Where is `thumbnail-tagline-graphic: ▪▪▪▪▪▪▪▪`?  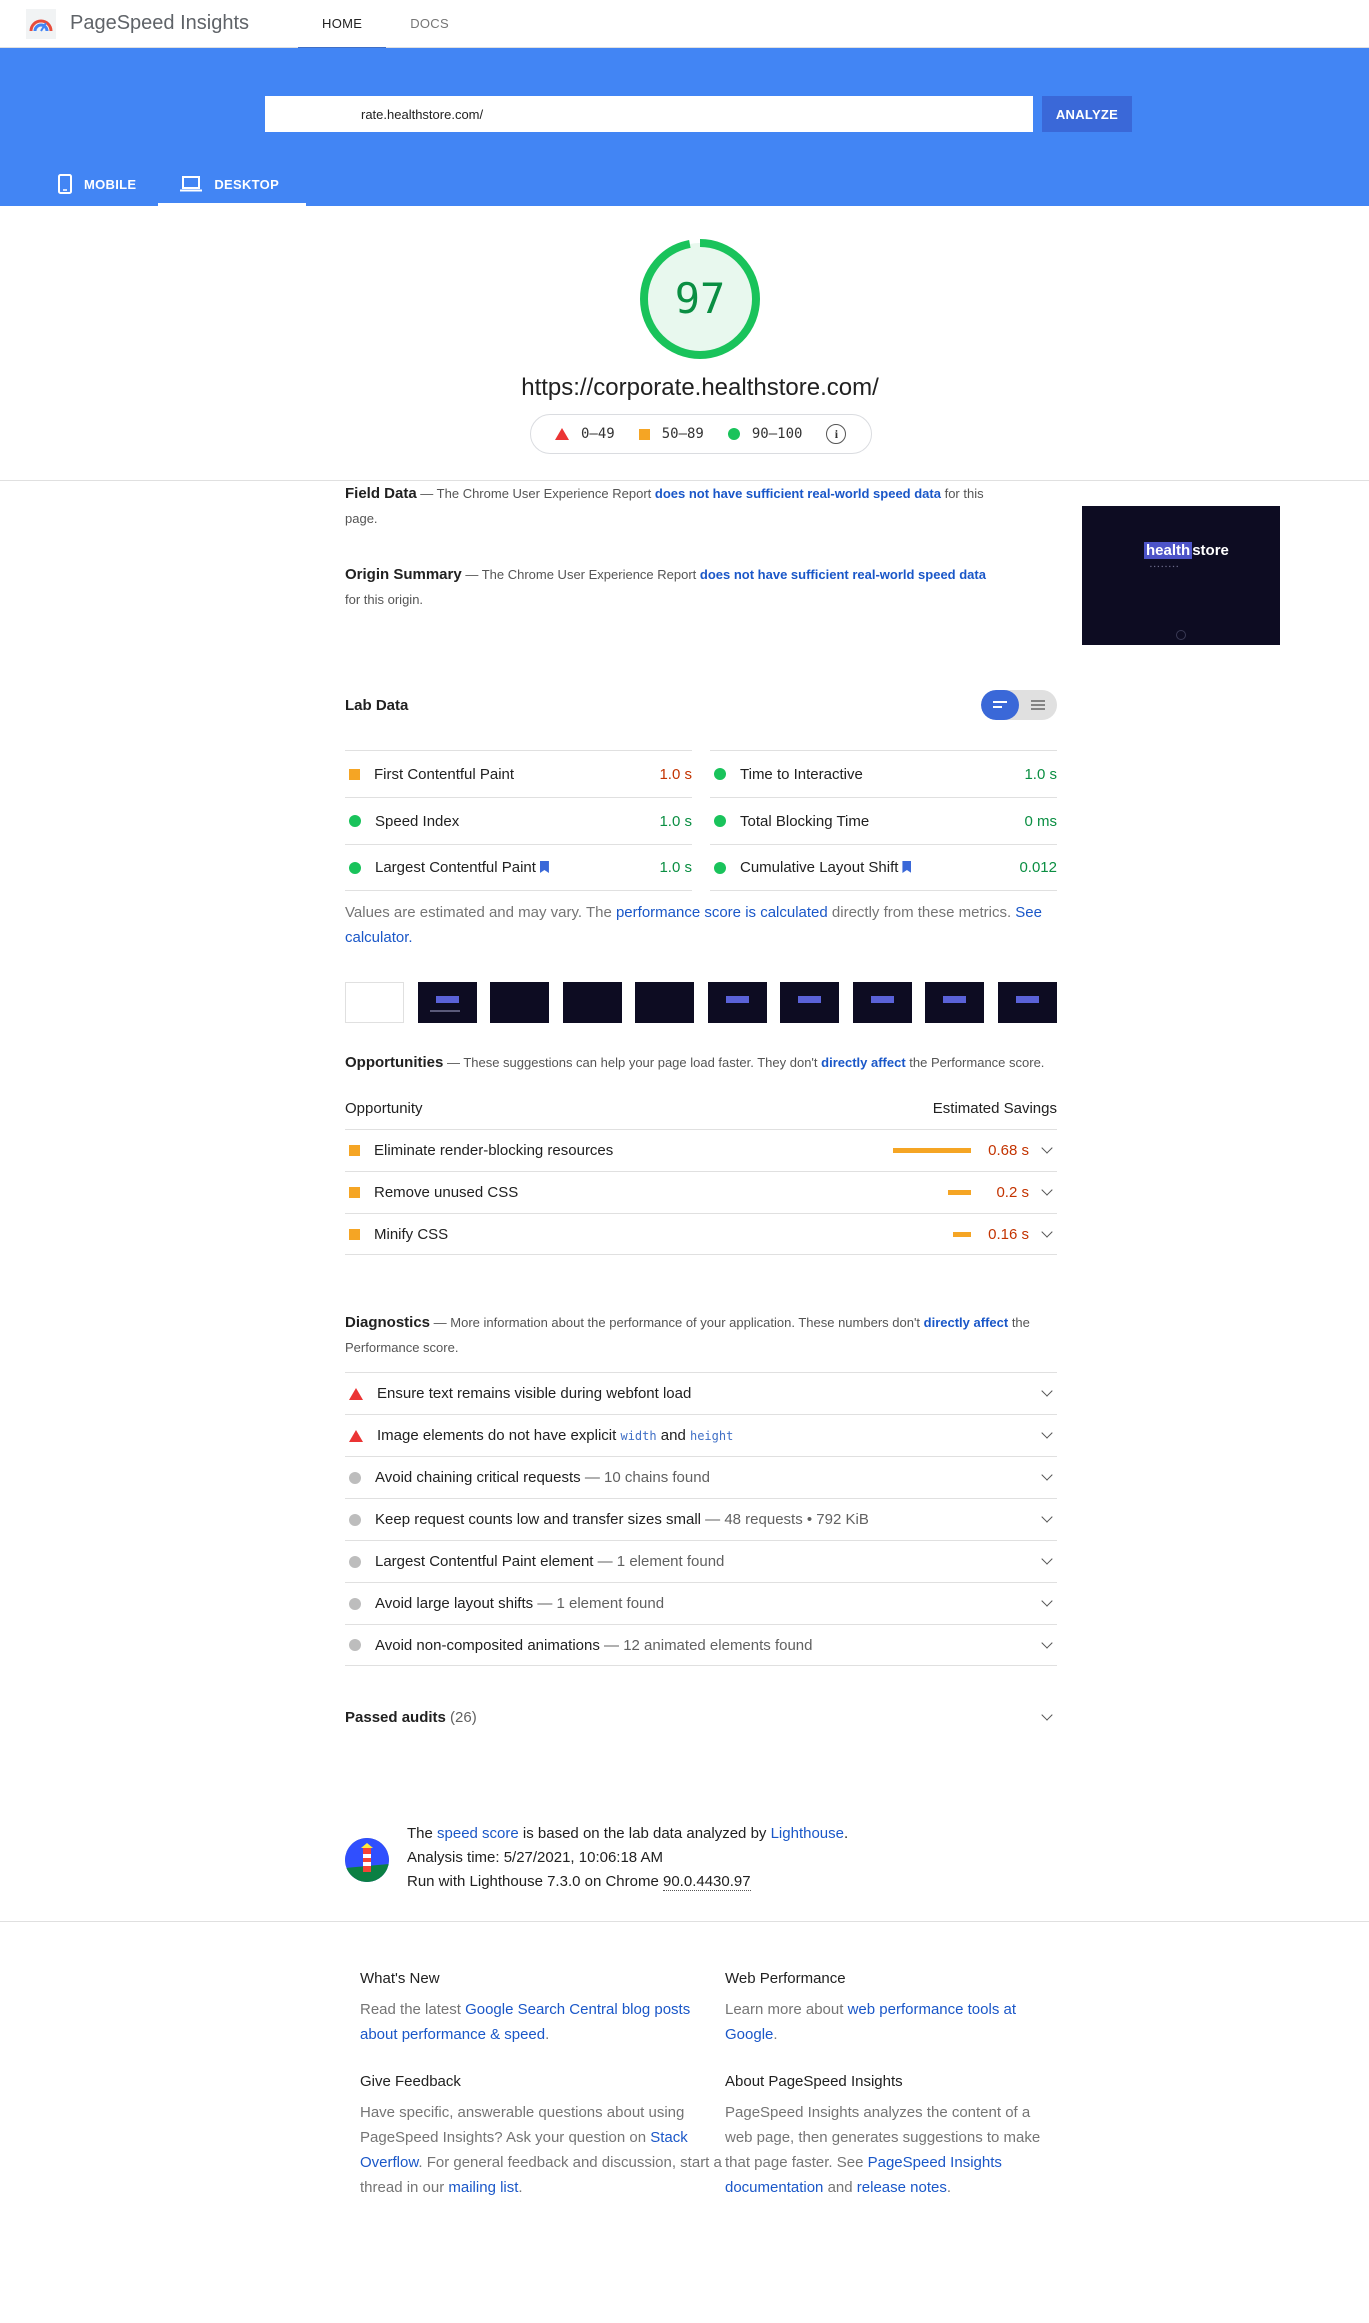 thumbnail-tagline-graphic: ▪▪▪▪▪▪▪▪ is located at coordinates (1165, 567).